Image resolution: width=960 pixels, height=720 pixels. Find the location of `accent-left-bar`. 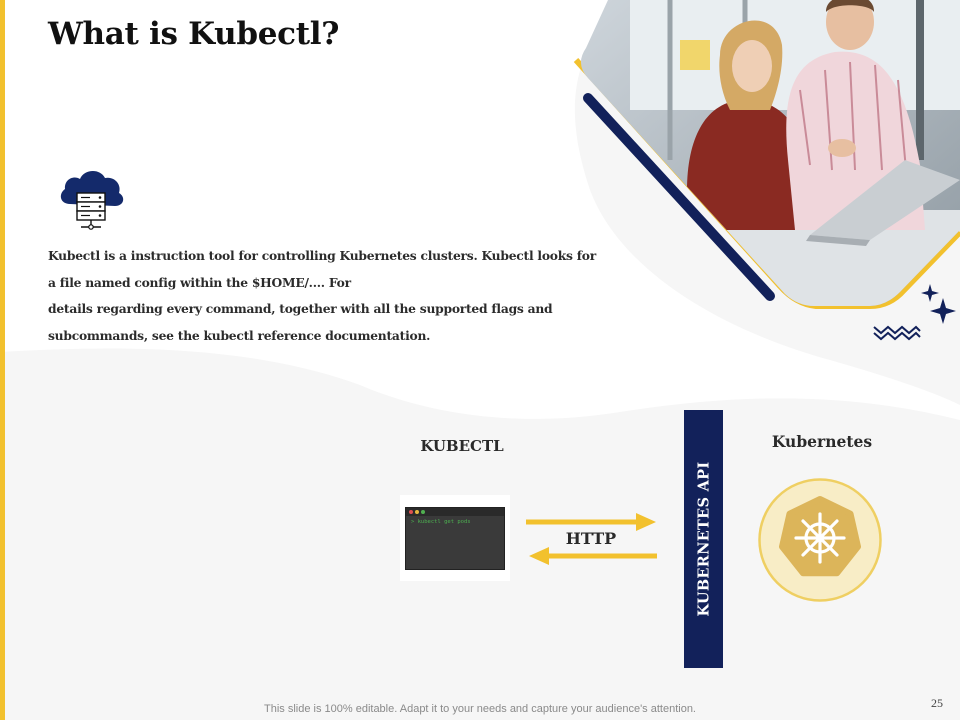

accent-left-bar is located at coordinates (2, 360).